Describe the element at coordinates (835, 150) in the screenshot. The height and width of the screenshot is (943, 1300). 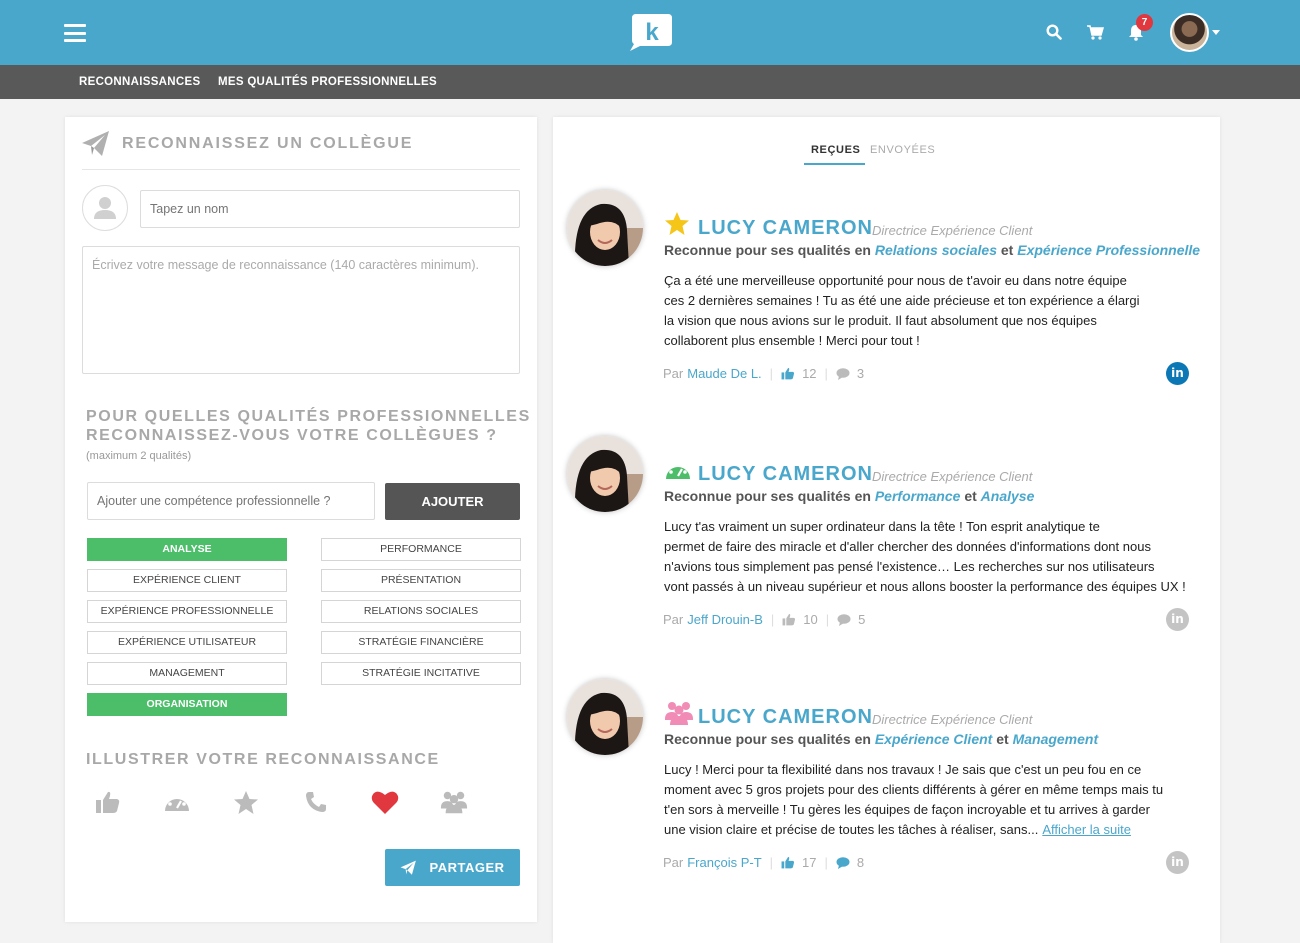
I see `tab-recues: REÇUES` at that location.